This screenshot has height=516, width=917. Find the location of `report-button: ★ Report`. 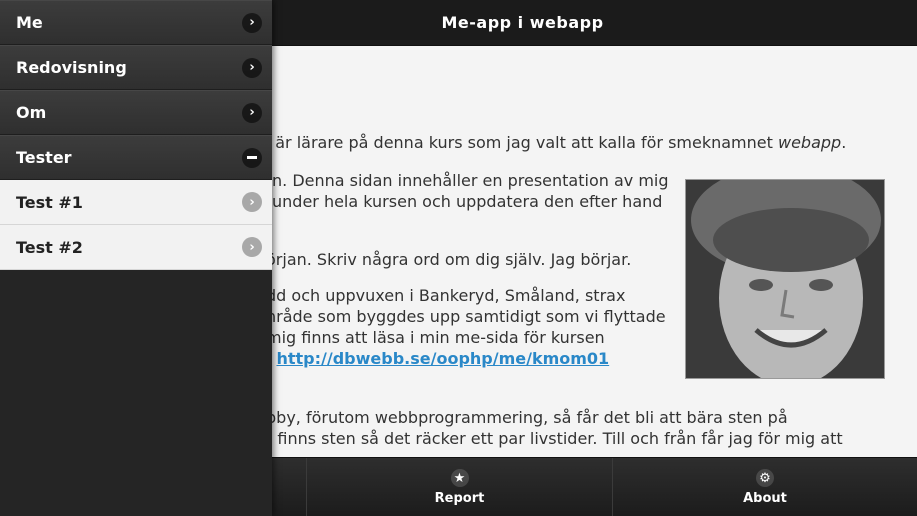

report-button: ★ Report is located at coordinates (459, 487).